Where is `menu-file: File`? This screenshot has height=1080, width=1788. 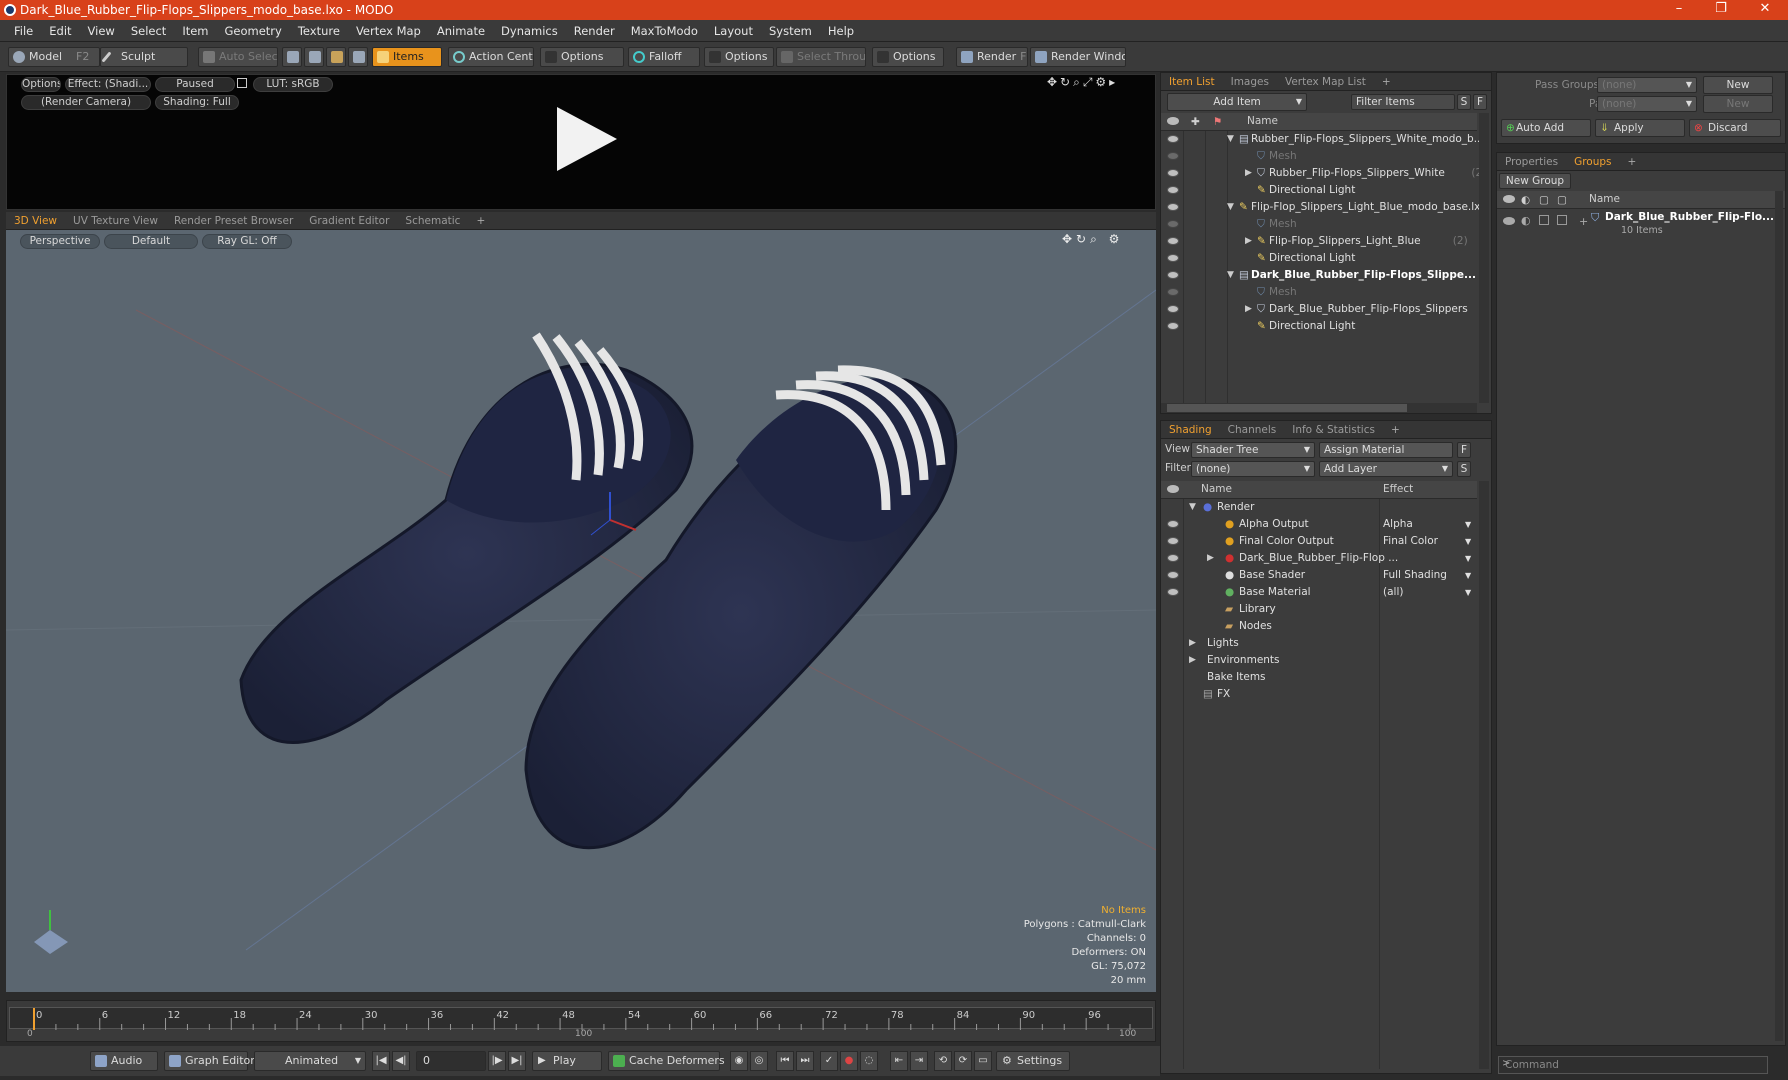
menu-file: File is located at coordinates (23, 31).